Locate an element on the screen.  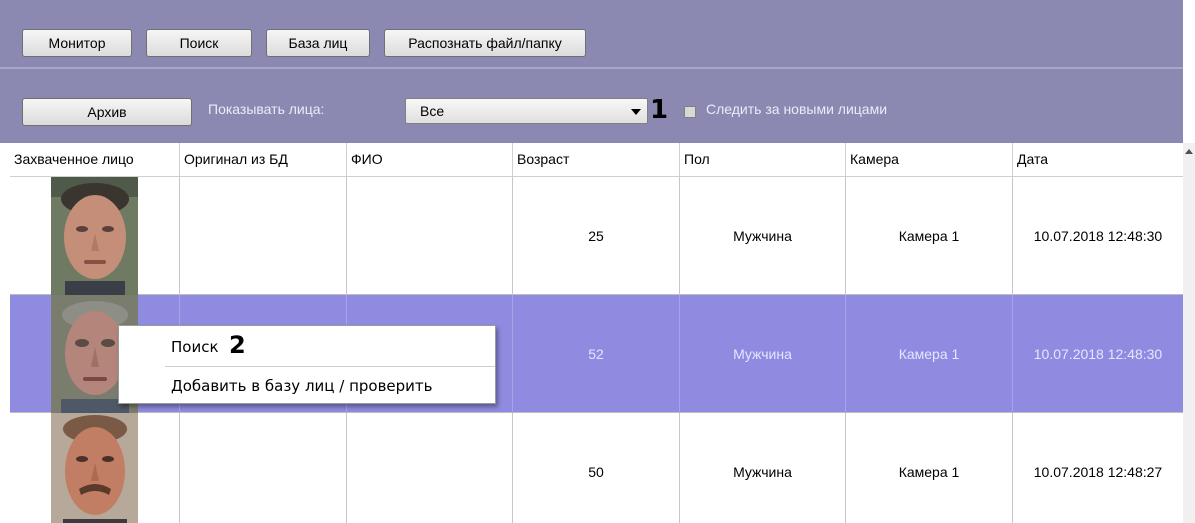
show-faces-dropdown: Все is located at coordinates (526, 111).